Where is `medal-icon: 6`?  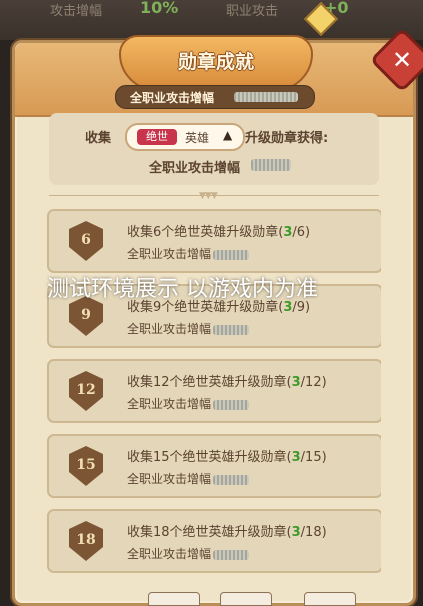
medal-icon: 6 is located at coordinates (86, 242).